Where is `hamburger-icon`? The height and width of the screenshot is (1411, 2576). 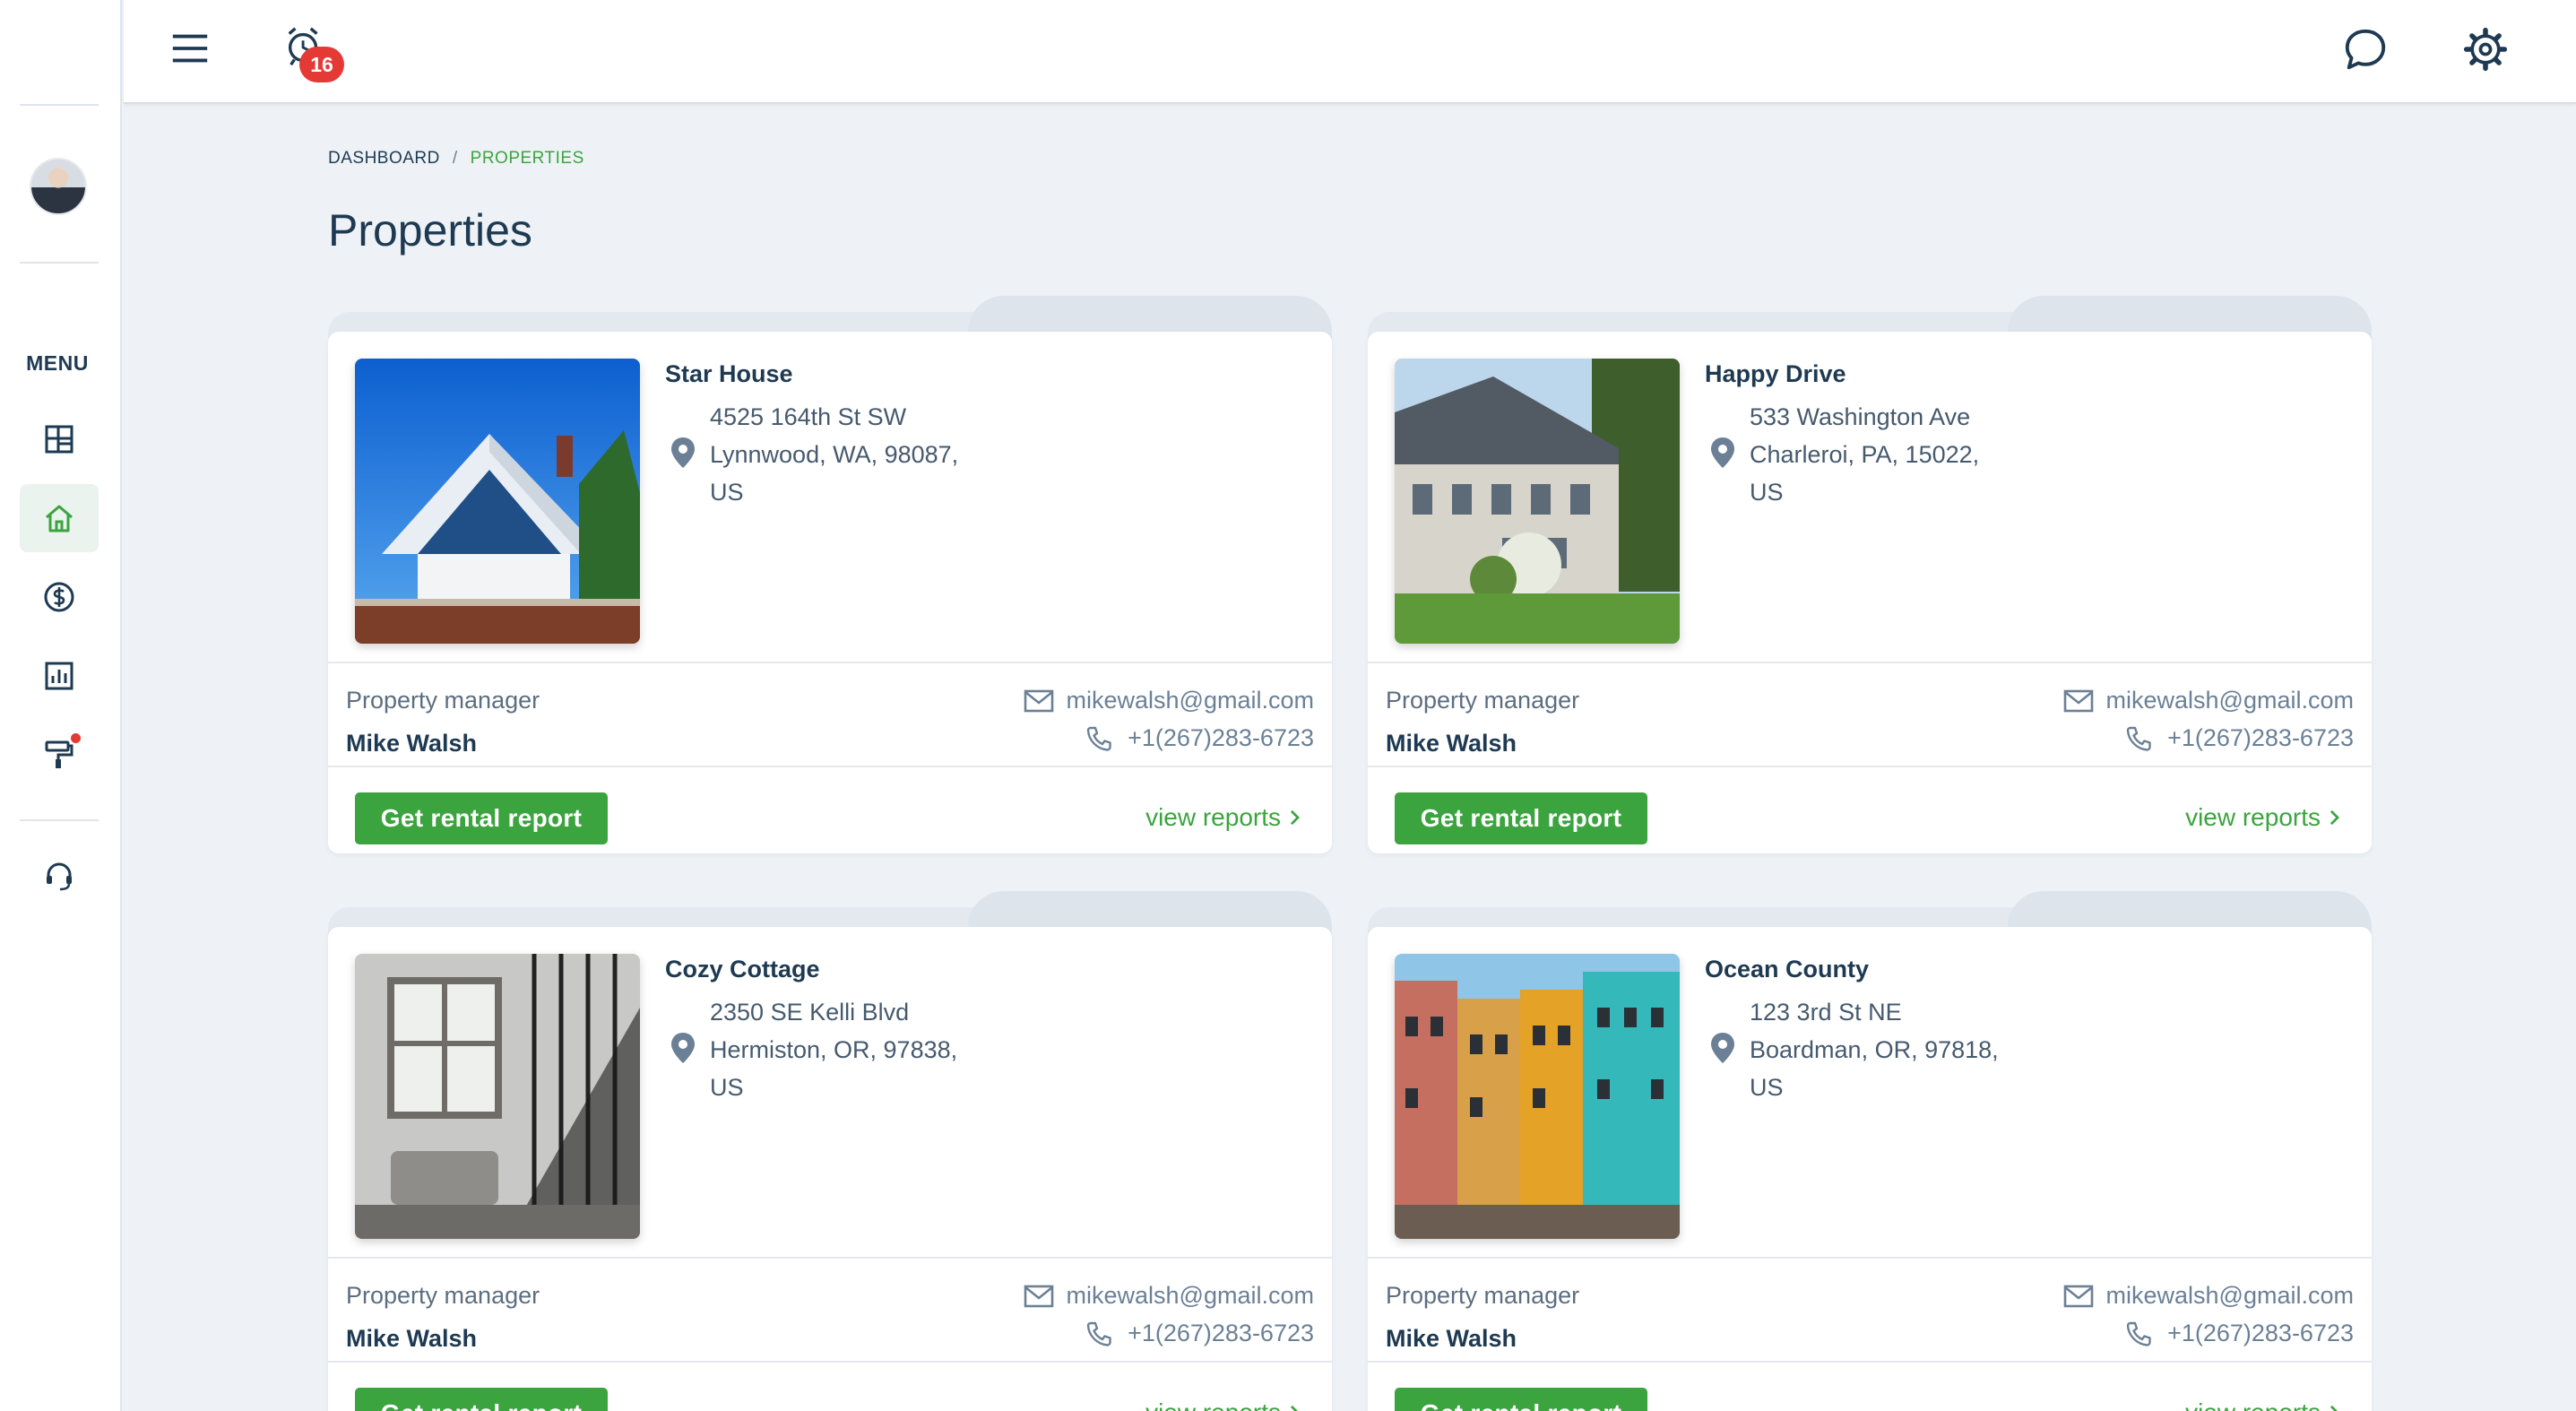 hamburger-icon is located at coordinates (190, 48).